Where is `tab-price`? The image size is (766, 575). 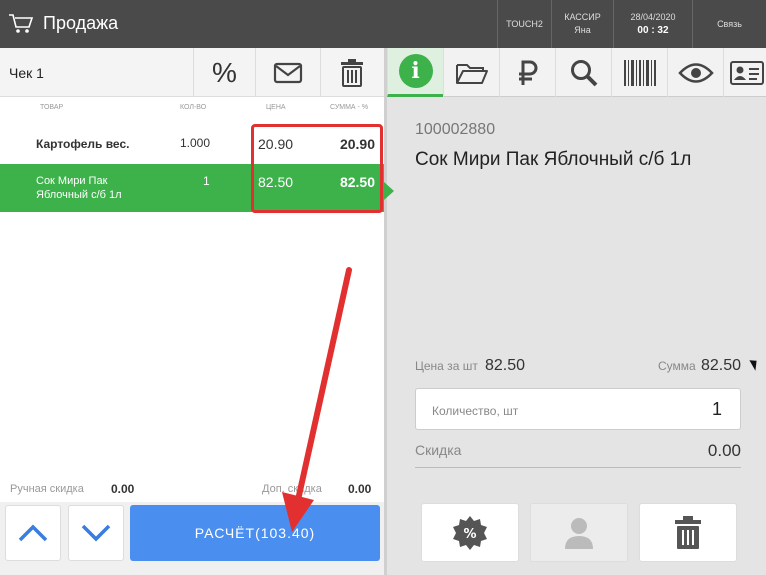 tab-price is located at coordinates (527, 72).